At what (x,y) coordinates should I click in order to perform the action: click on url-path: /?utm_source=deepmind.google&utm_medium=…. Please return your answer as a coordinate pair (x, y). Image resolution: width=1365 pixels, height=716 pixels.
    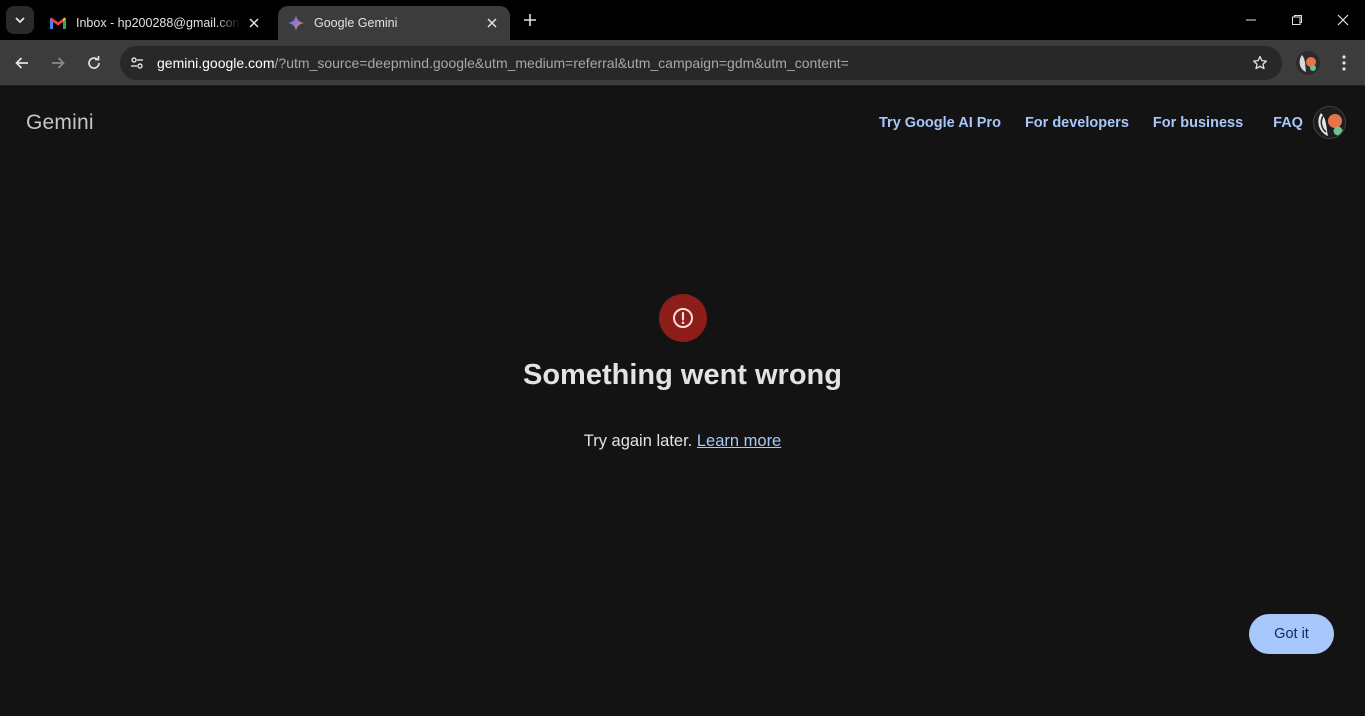
    Looking at the image, I should click on (561, 63).